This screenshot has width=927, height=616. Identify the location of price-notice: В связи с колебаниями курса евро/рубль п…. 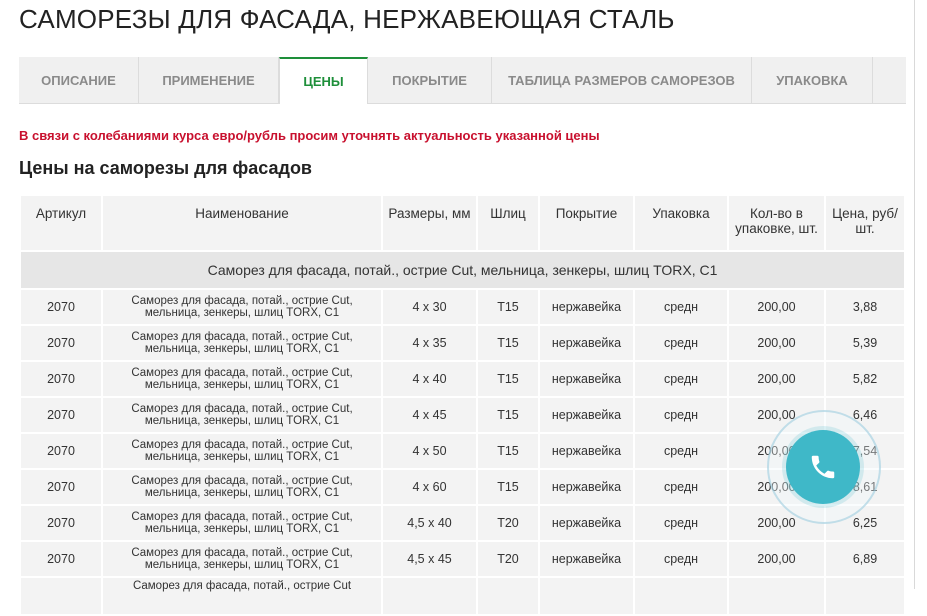
(309, 135).